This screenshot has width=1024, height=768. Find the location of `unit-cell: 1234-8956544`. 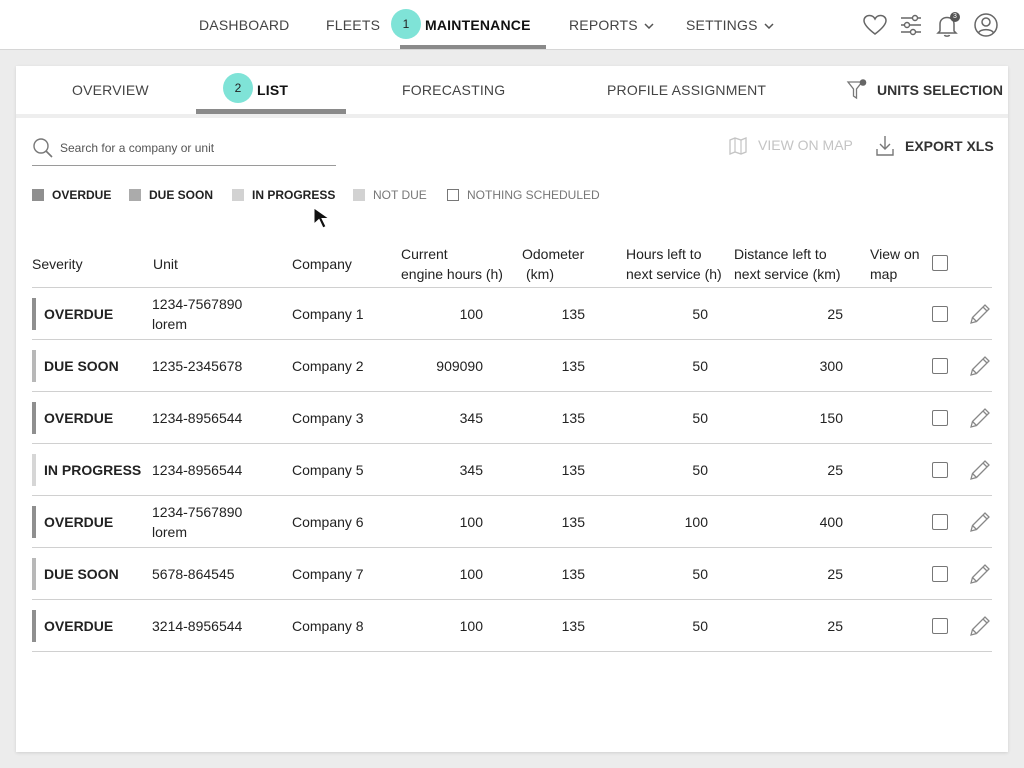

unit-cell: 1234-8956544 is located at coordinates (197, 417).